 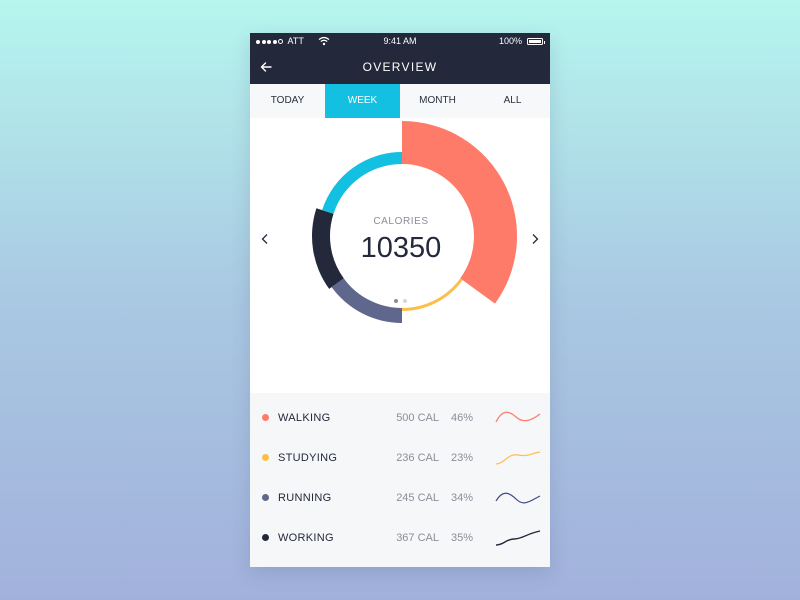 I want to click on activity-percent: 23%, so click(x=461, y=458).